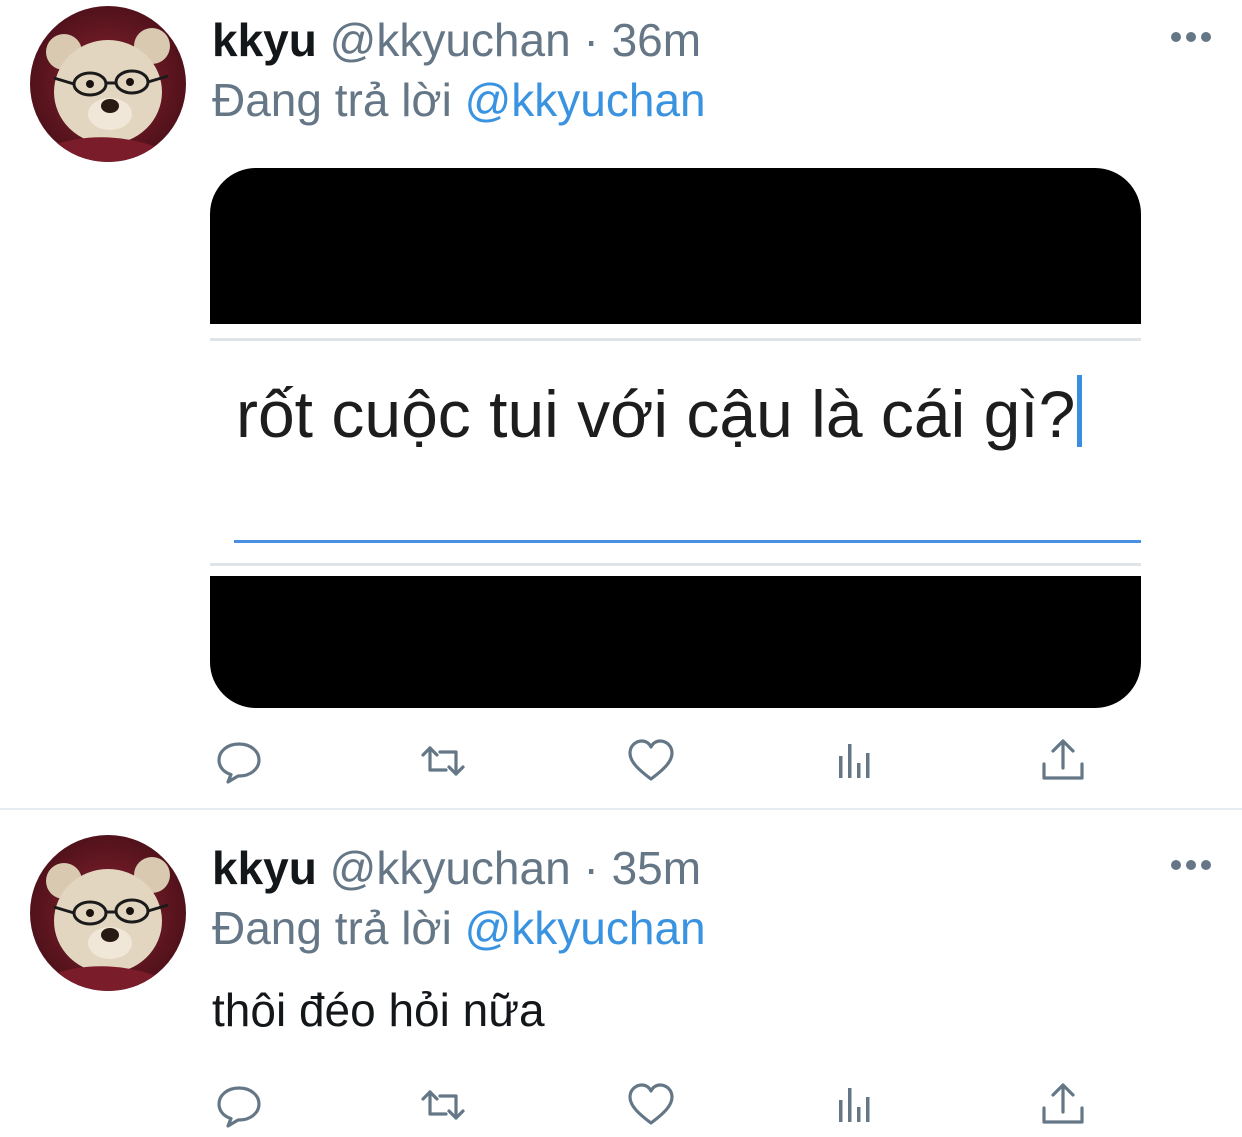  I want to click on tweet-header: kkyu @kkyuchan · 36m, so click(456, 40).